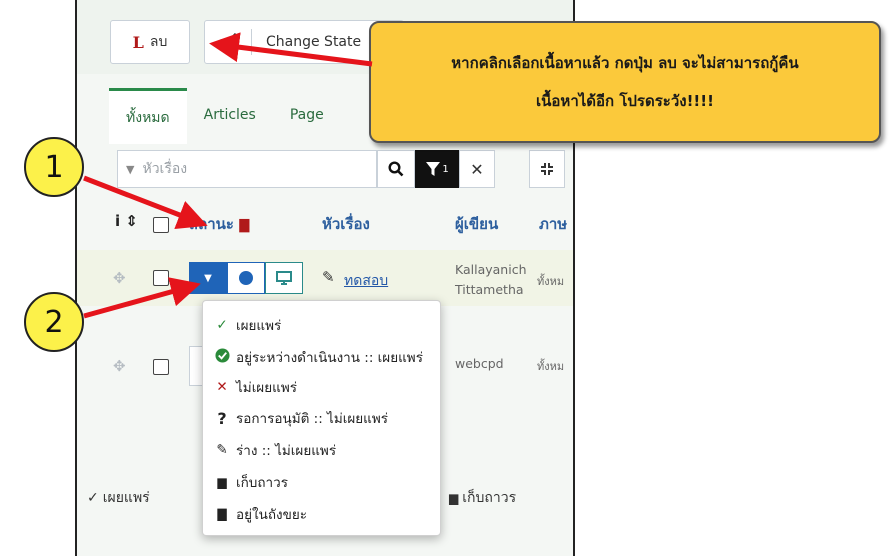  I want to click on footer-archive: ▆ เก็บถาวร, so click(482, 498).